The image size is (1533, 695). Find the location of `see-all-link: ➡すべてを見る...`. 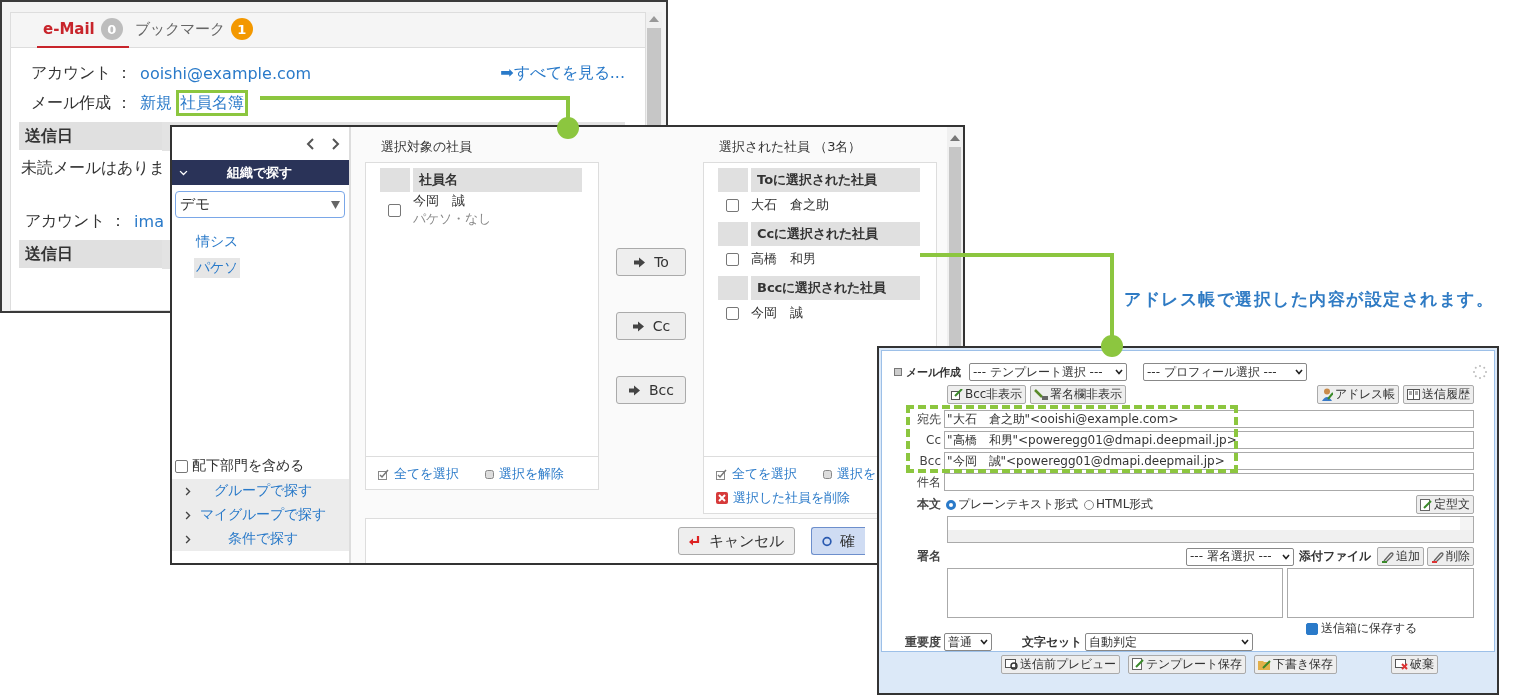

see-all-link: ➡すべてを見る... is located at coordinates (562, 73).